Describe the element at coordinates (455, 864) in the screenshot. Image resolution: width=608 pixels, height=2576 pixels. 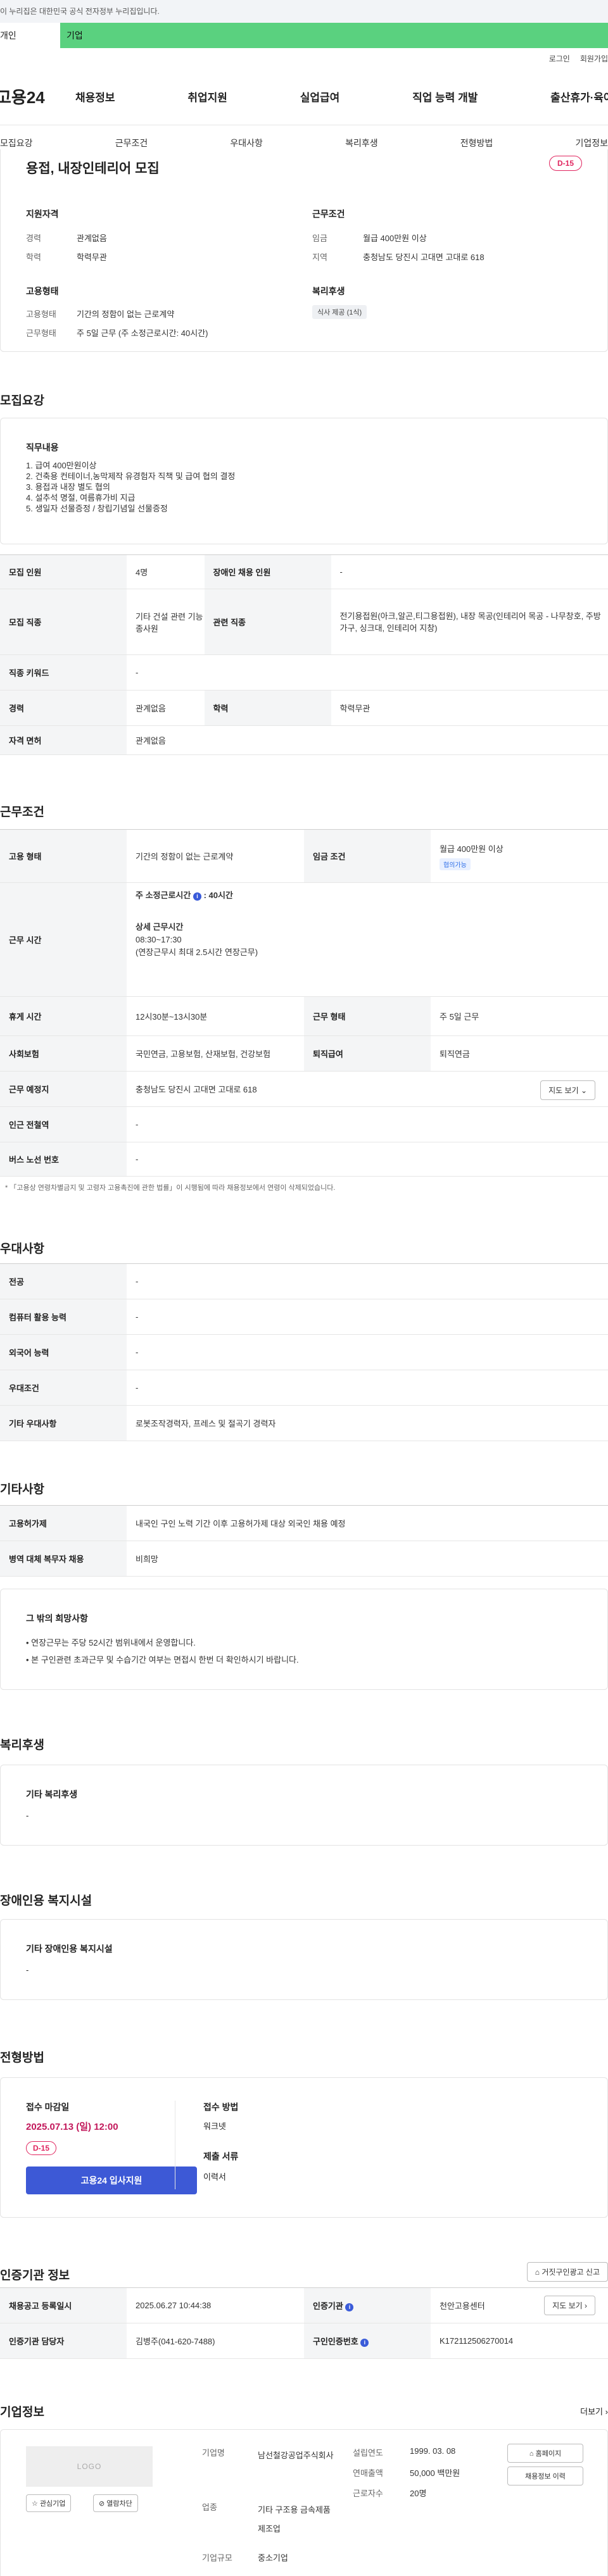
I see `negotiable-tag: 협의가능` at that location.